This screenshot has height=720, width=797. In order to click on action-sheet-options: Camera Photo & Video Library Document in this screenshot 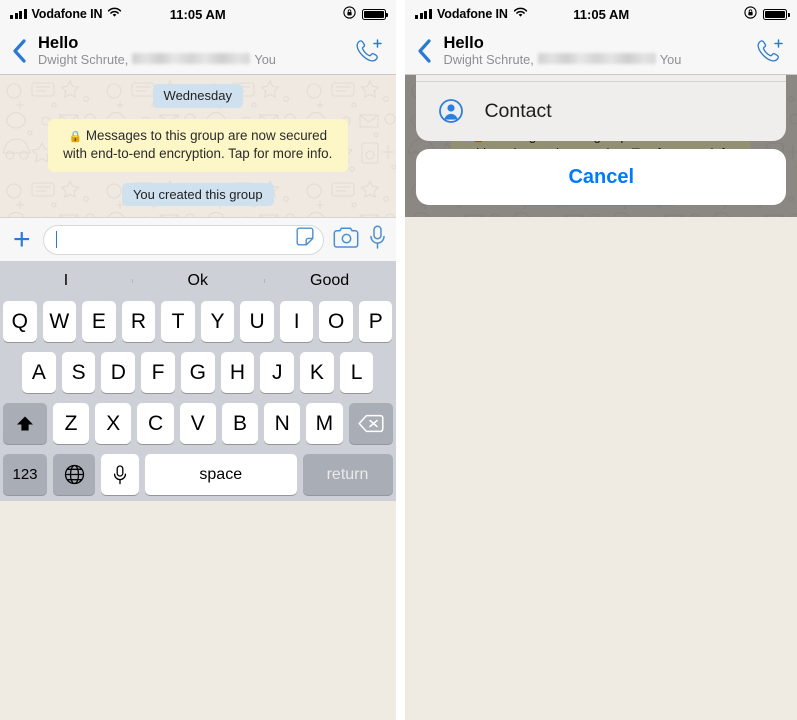, I will do `click(601, 108)`.